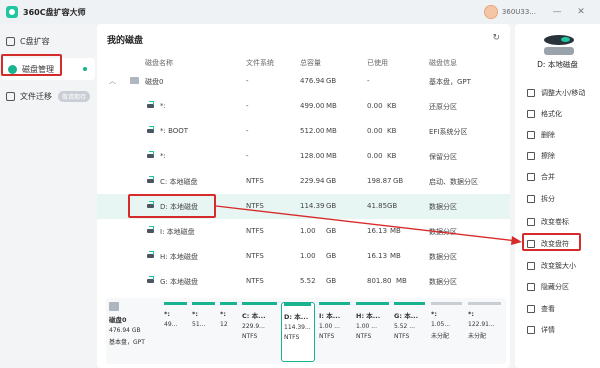 This screenshot has height=368, width=600. I want to click on annotation-arrow, so click(368, 225).